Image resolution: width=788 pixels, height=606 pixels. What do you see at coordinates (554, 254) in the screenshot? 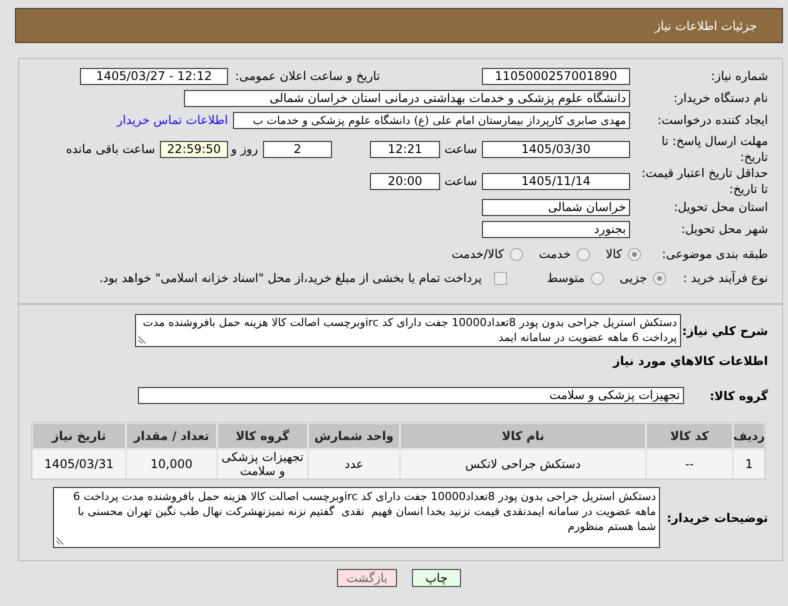
I see `radio-label: خدمت` at bounding box center [554, 254].